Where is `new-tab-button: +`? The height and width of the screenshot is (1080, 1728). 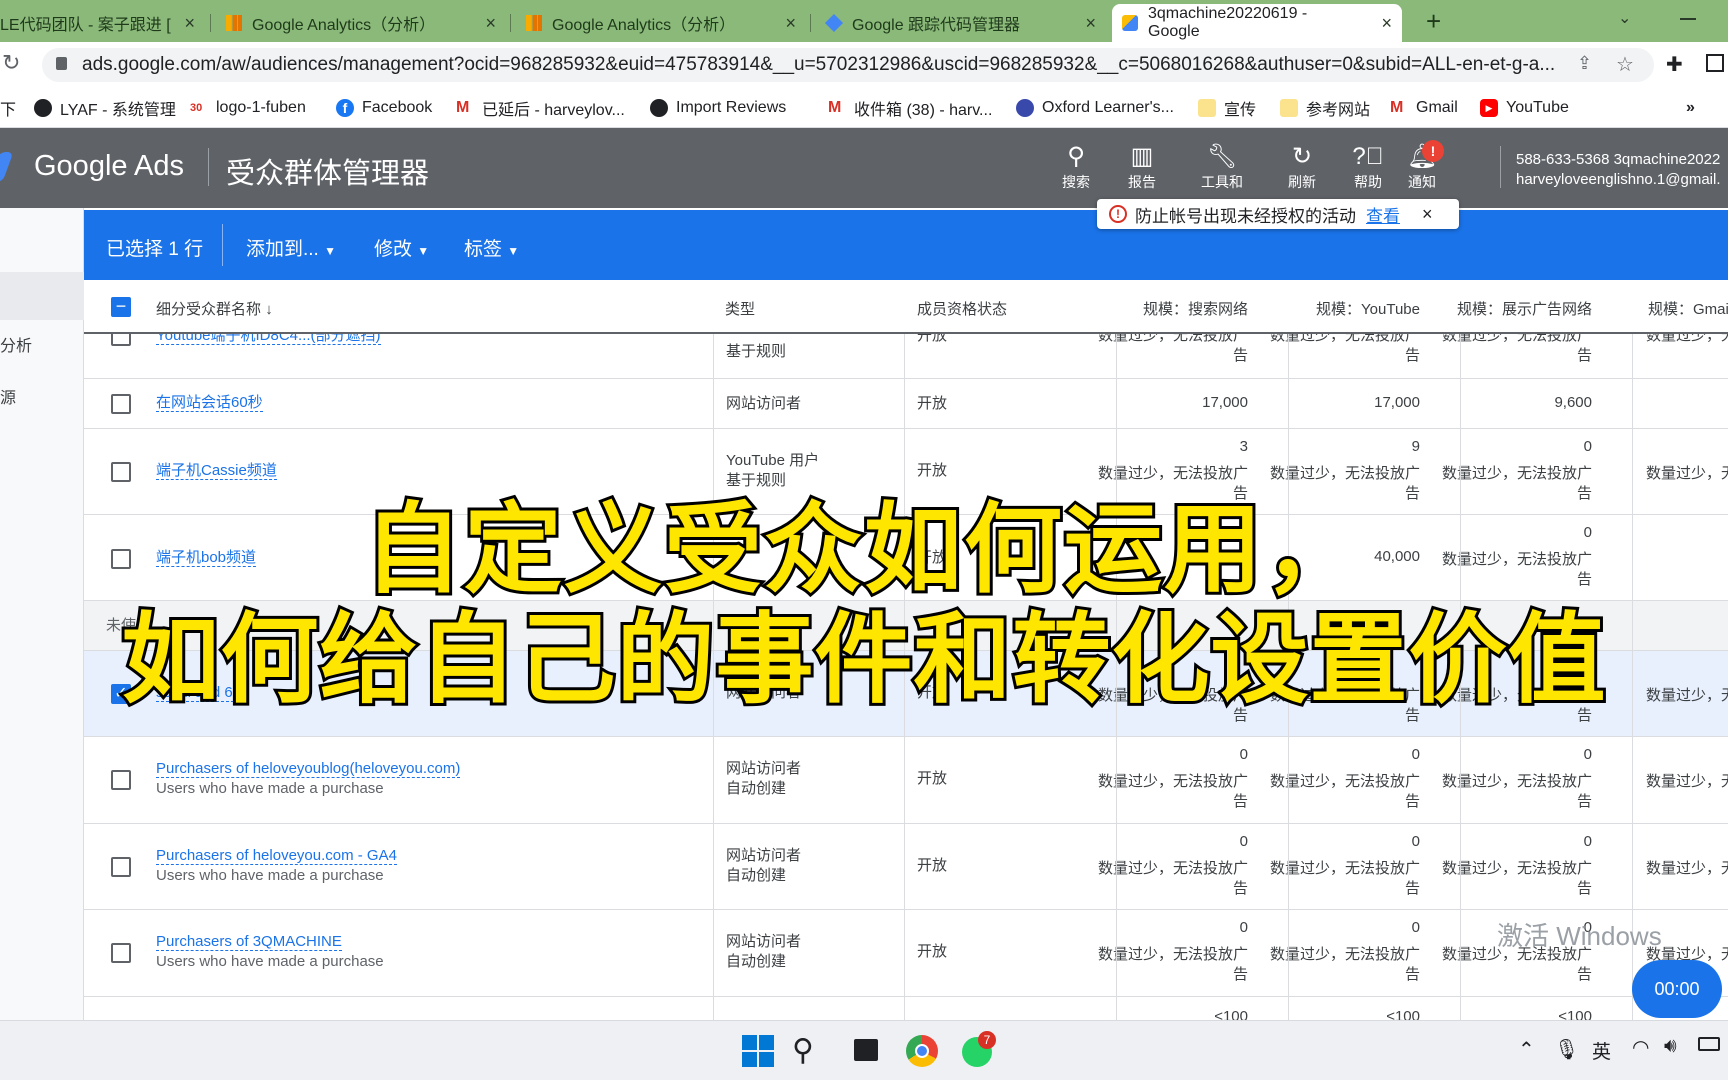 new-tab-button: + is located at coordinates (1433, 21).